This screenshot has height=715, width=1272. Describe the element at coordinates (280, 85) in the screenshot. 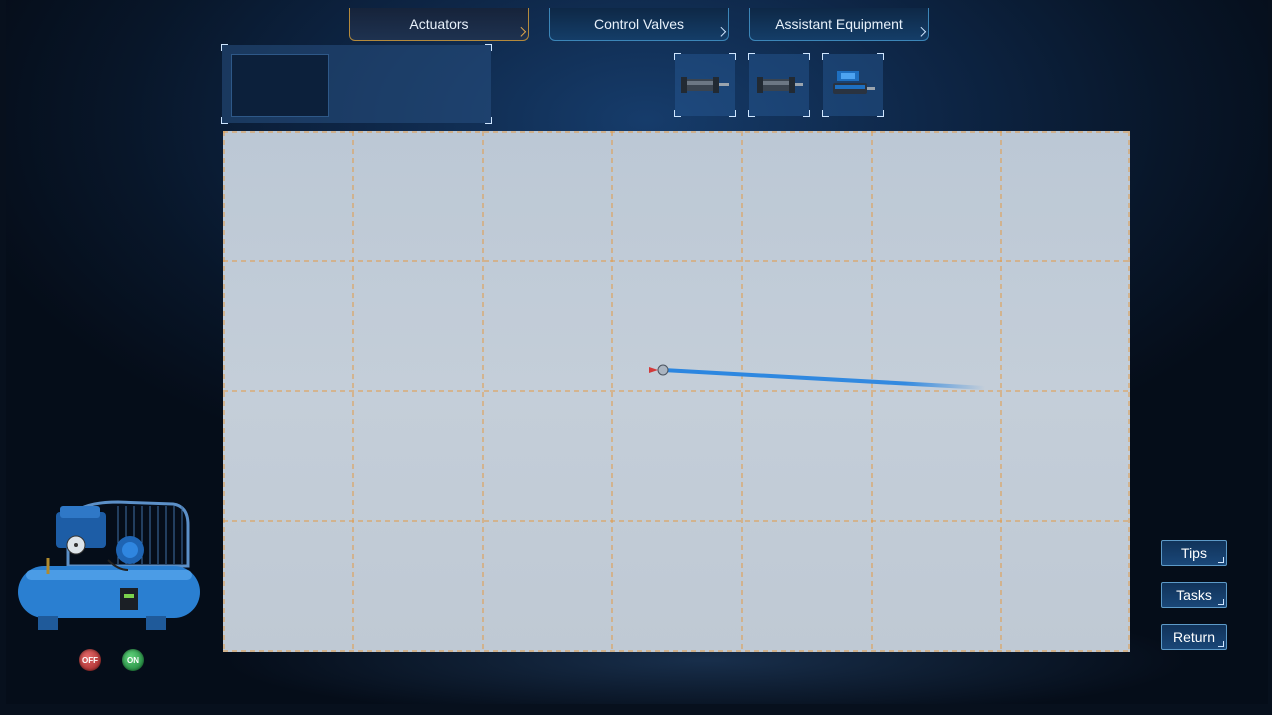

I see `preview-thumbnail` at that location.